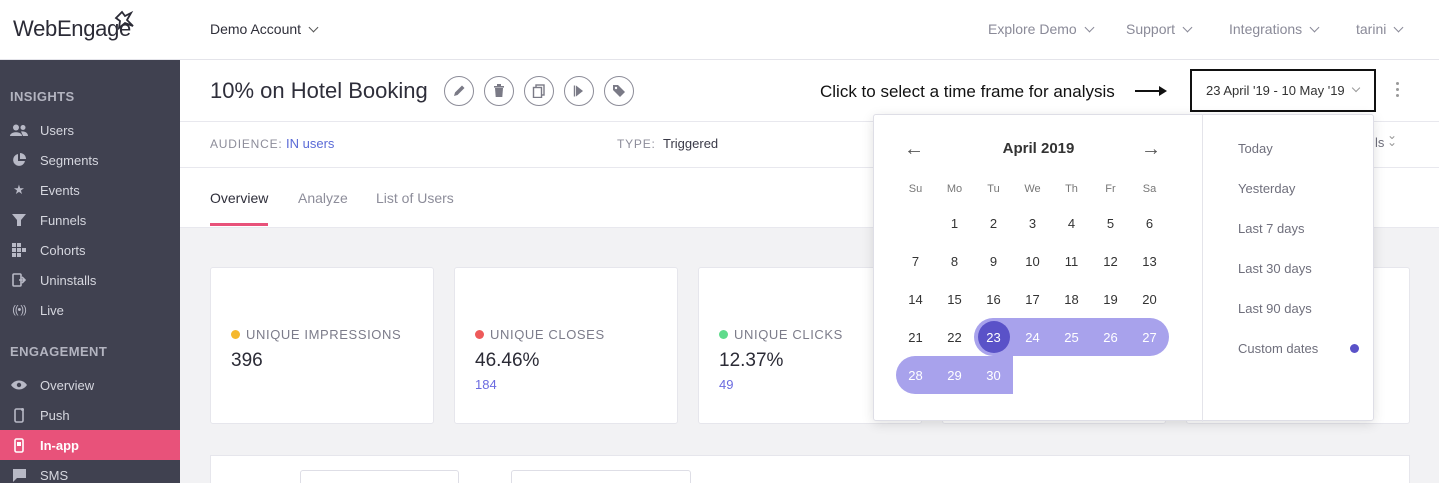  I want to click on preset-last-90-days: Last 90 days, so click(1275, 308).